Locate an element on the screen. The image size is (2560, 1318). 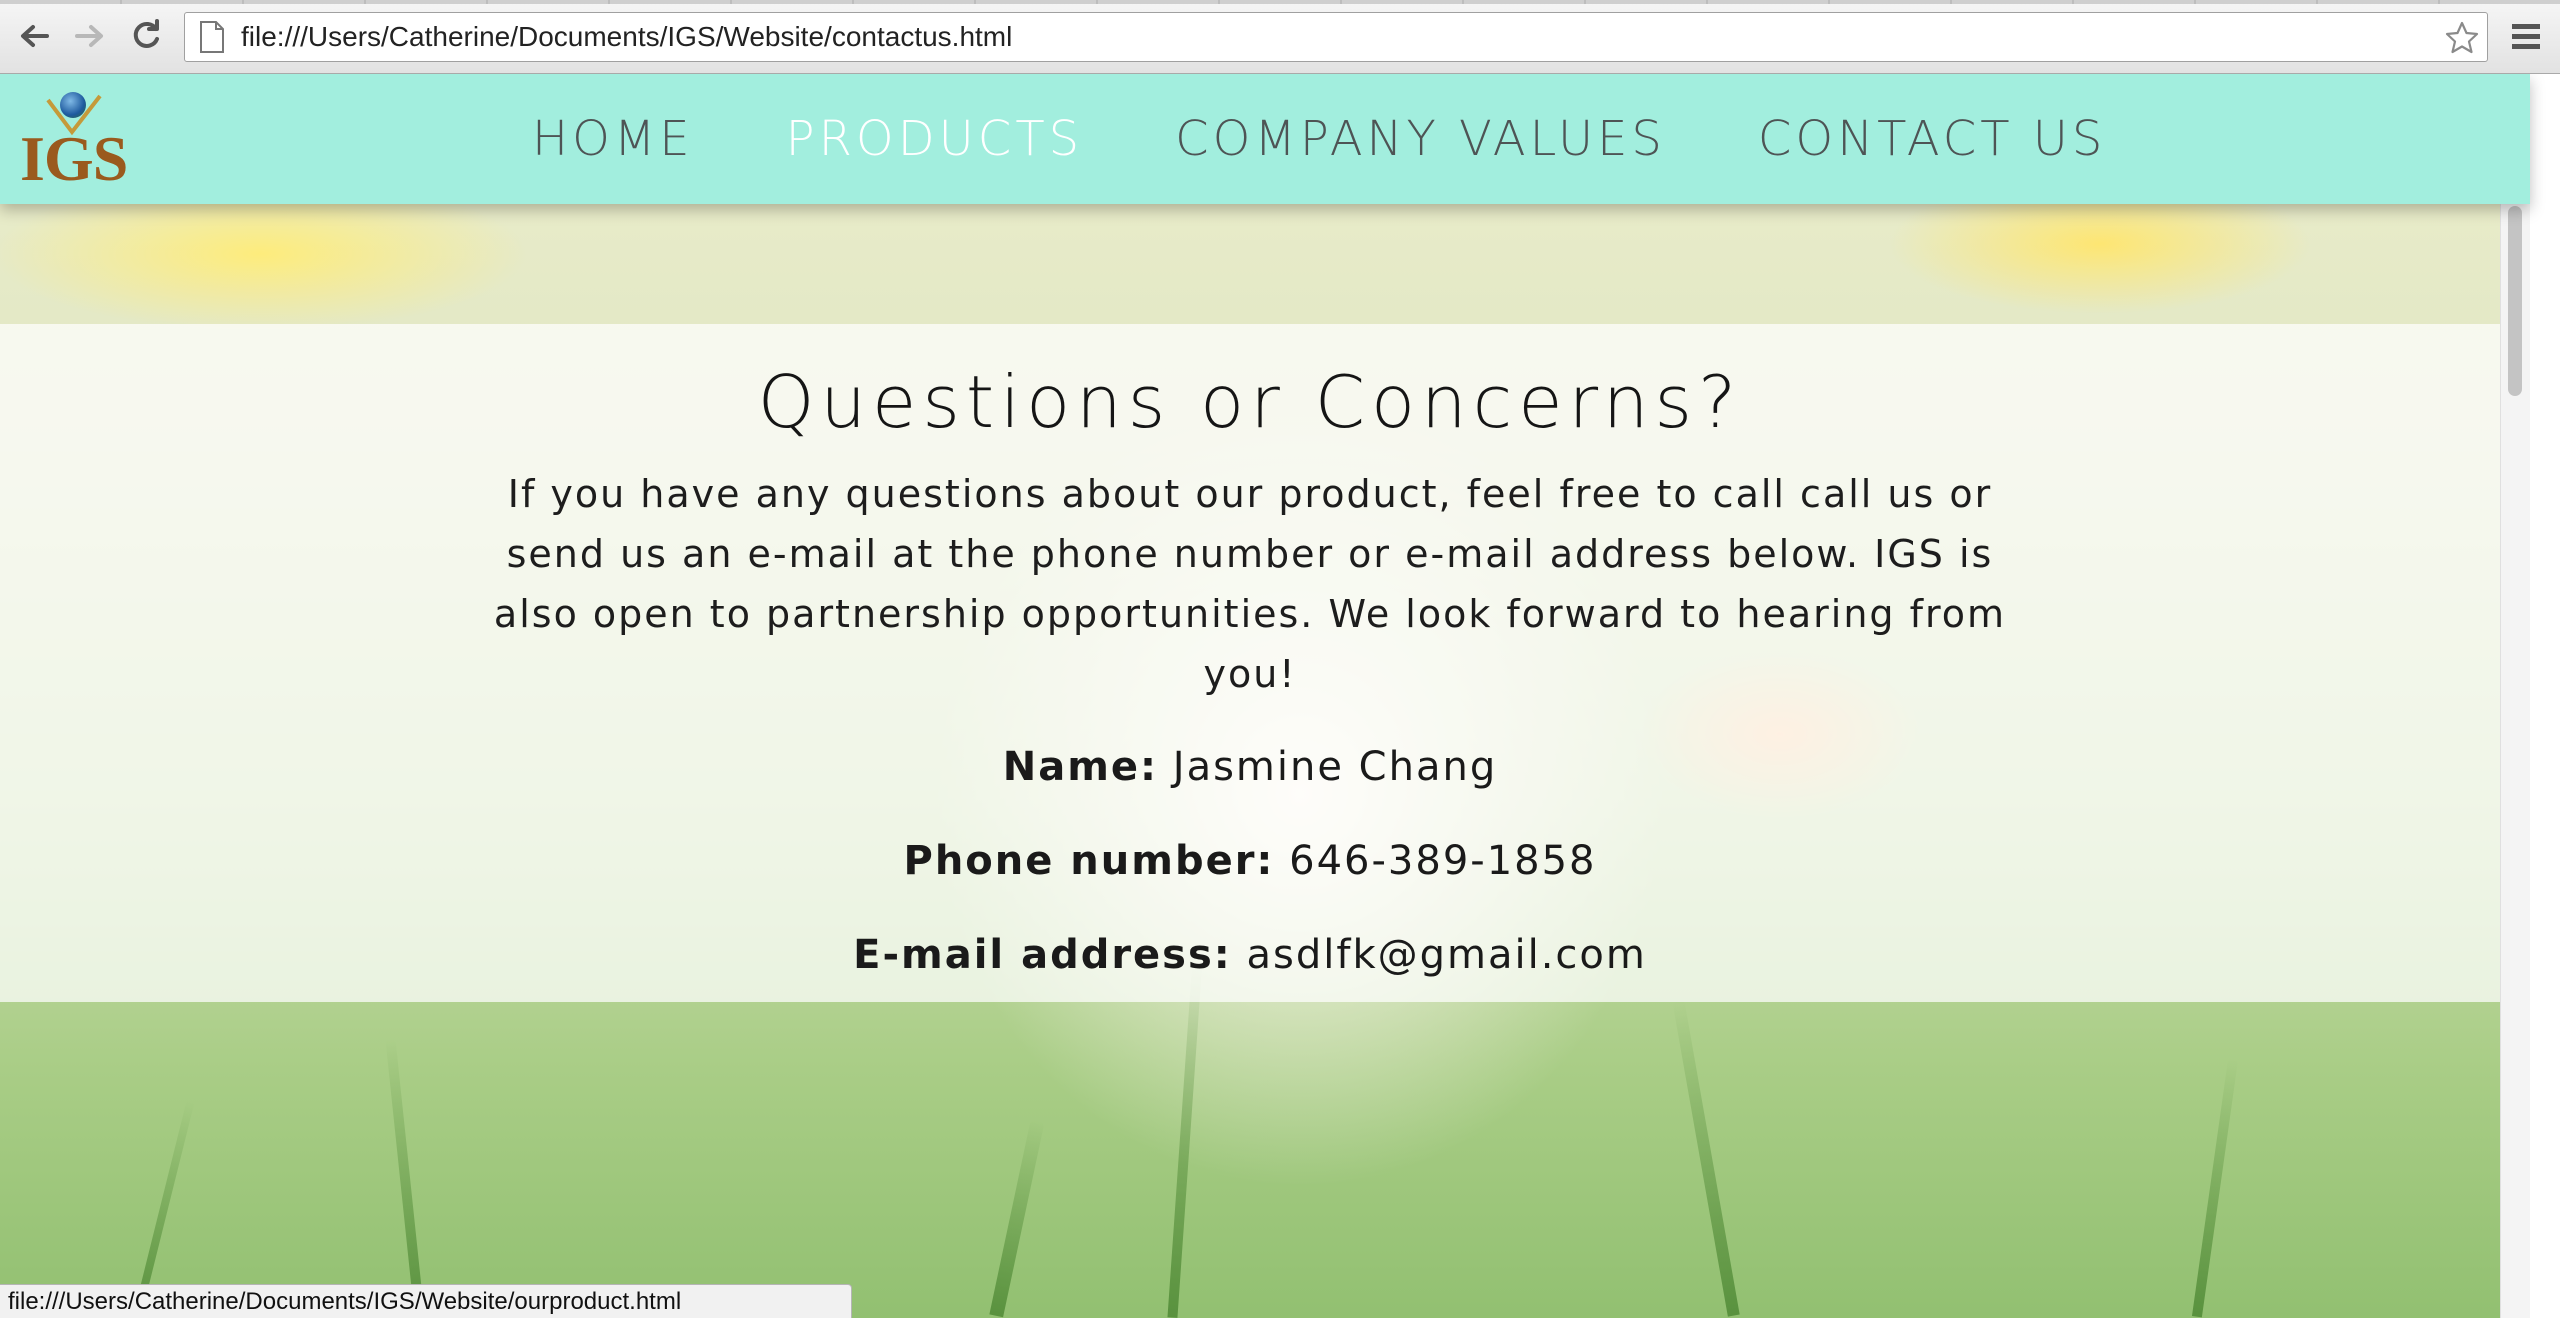
logo-text: IGS is located at coordinates (74, 158).